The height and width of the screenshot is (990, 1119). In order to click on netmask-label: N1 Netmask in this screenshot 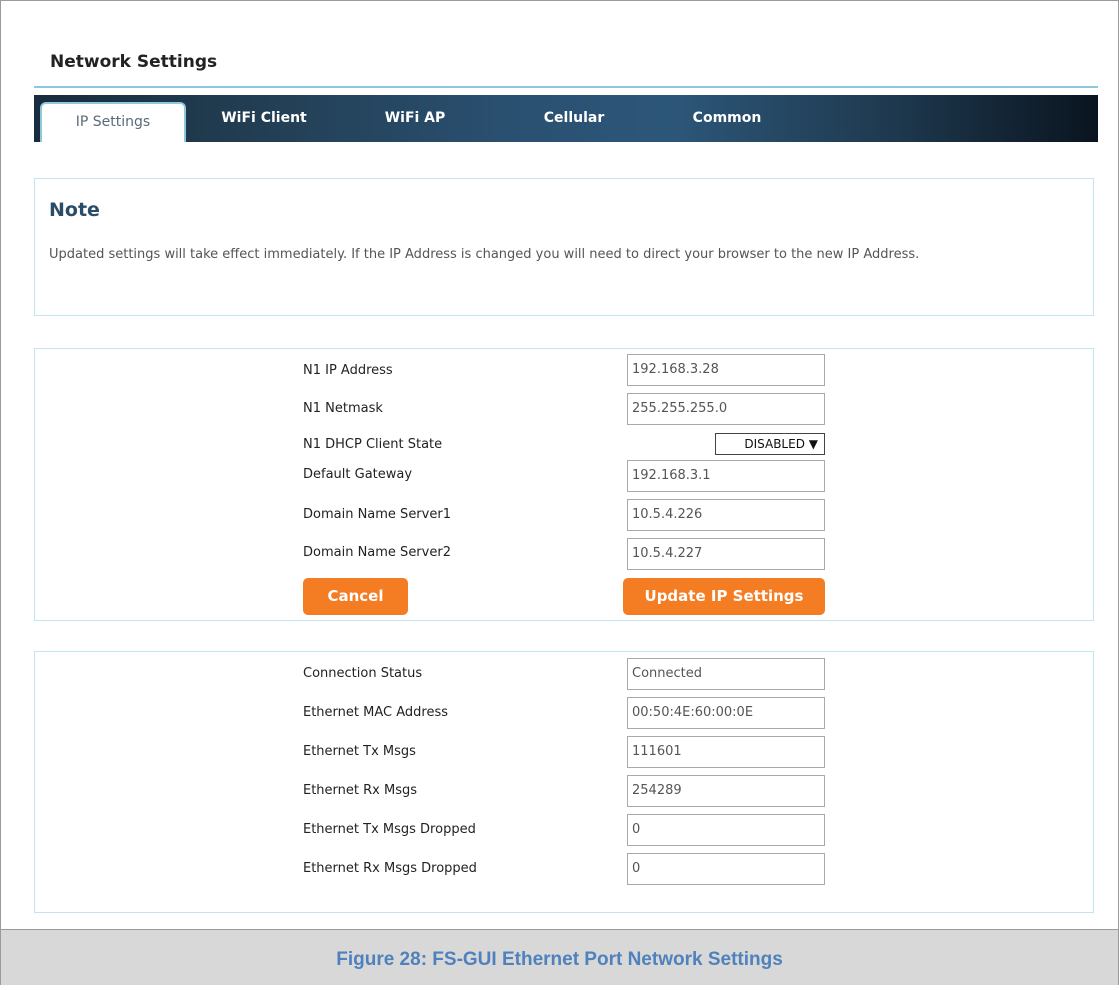, I will do `click(343, 408)`.